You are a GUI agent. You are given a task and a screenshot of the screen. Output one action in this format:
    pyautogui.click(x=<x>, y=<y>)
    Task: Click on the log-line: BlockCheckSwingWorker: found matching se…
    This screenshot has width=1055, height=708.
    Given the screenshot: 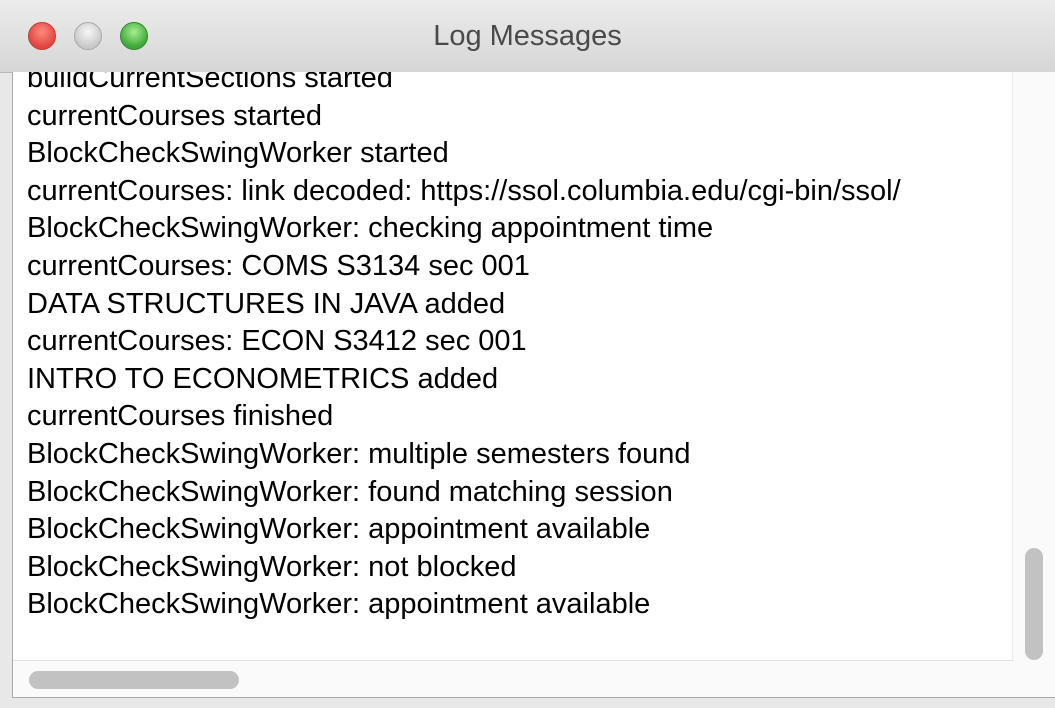 What is the action you would take?
    pyautogui.click(x=350, y=491)
    